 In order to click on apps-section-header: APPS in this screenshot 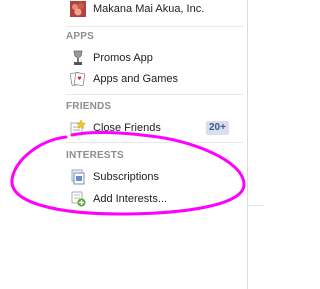, I will do `click(80, 36)`.